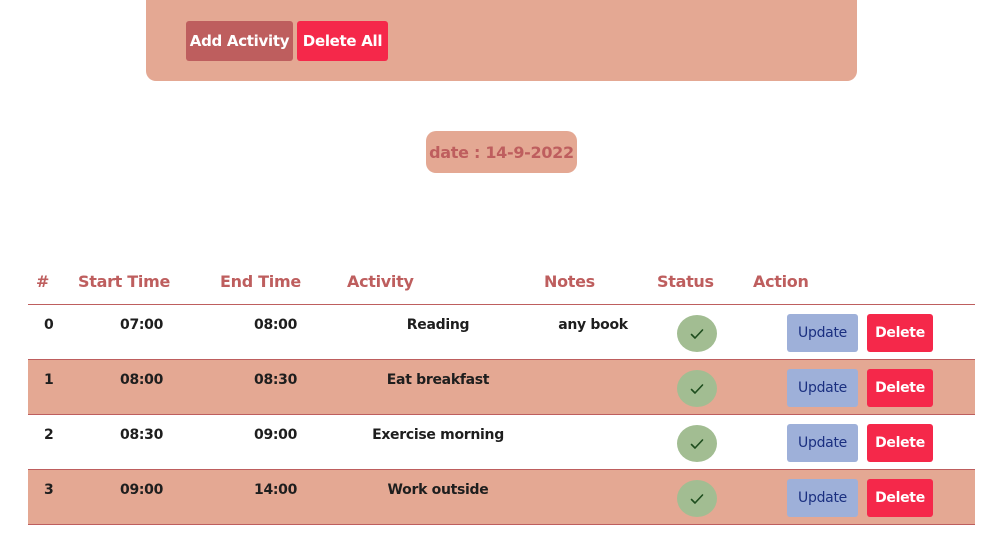  Describe the element at coordinates (501, 40) in the screenshot. I see `top-panel: Add Activity Delete All` at that location.